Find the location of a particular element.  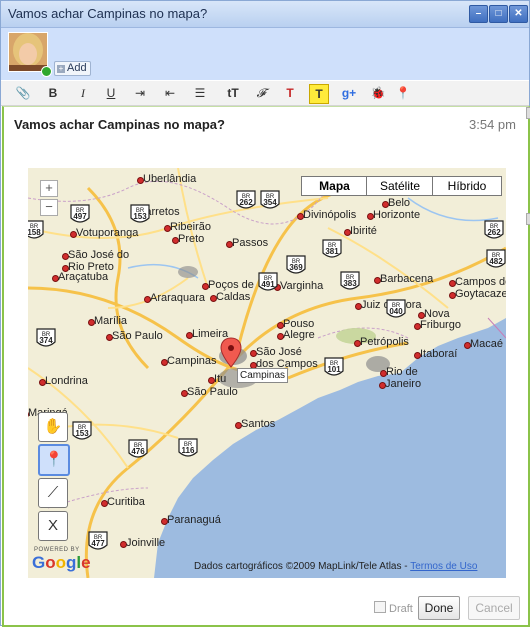

font-size-button: tT is located at coordinates (233, 93).